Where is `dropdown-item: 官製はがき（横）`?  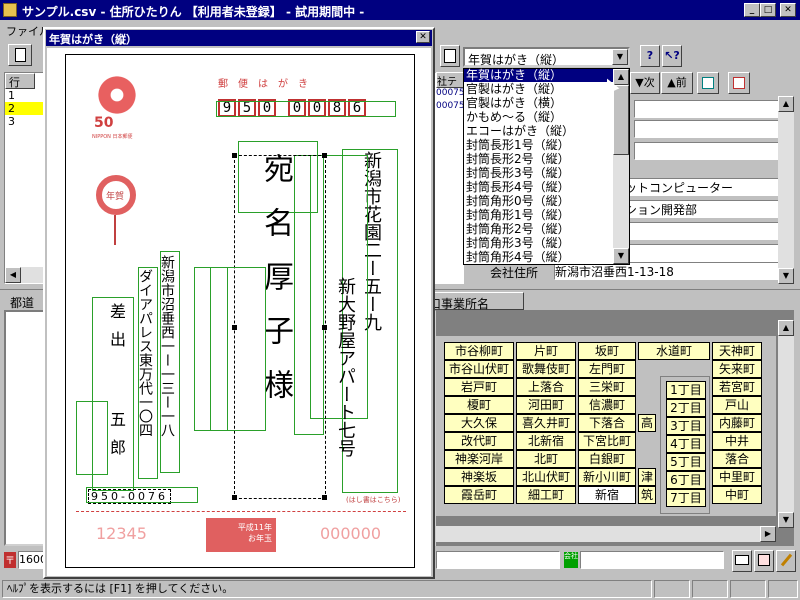
dropdown-item: 官製はがき（横） is located at coordinates (546, 103).